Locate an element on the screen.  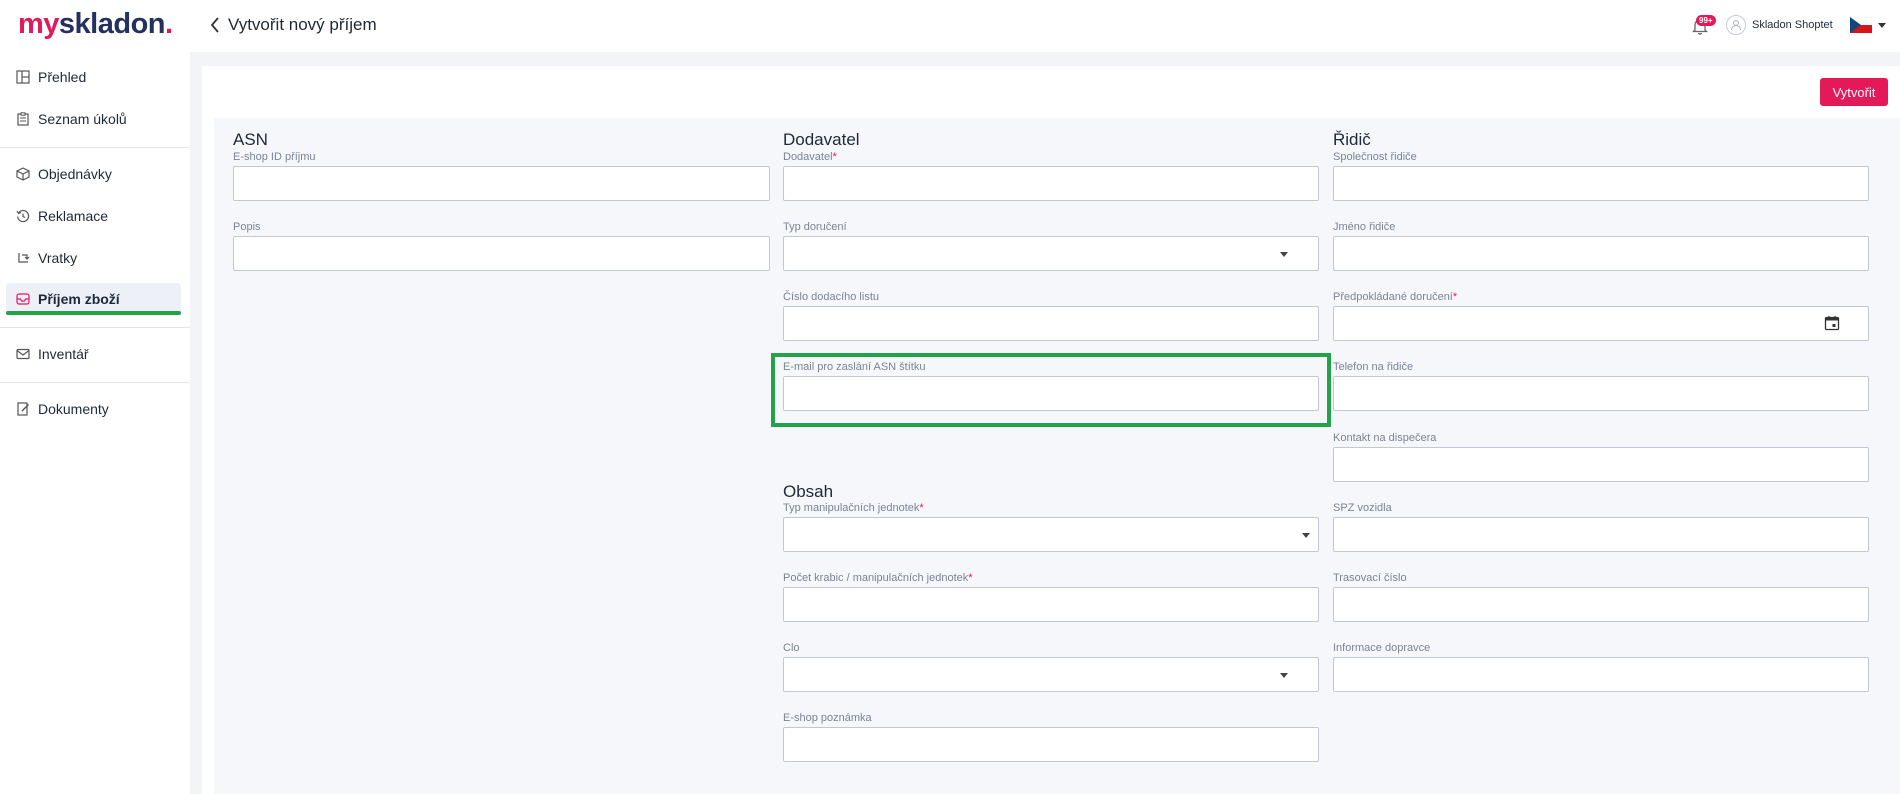
driver-company-label: Společnost řidiče is located at coordinates (1375, 157).